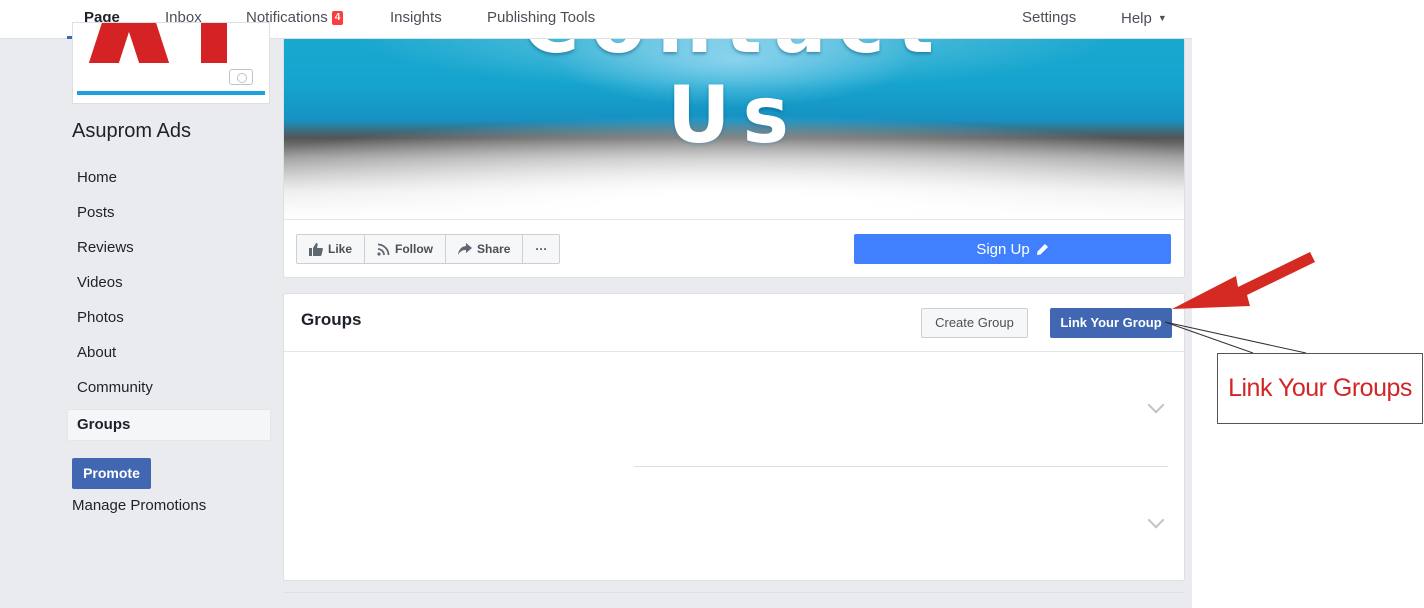 The height and width of the screenshot is (608, 1424). Describe the element at coordinates (146, 43) in the screenshot. I see `logo-mark-middle` at that location.